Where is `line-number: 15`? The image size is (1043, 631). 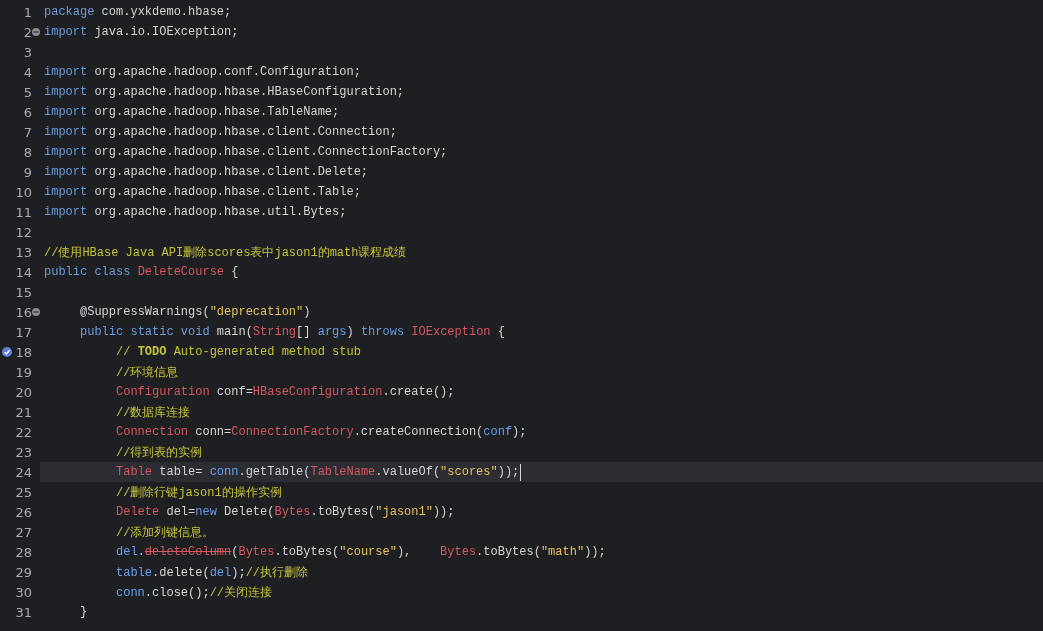 line-number: 15 is located at coordinates (23, 292).